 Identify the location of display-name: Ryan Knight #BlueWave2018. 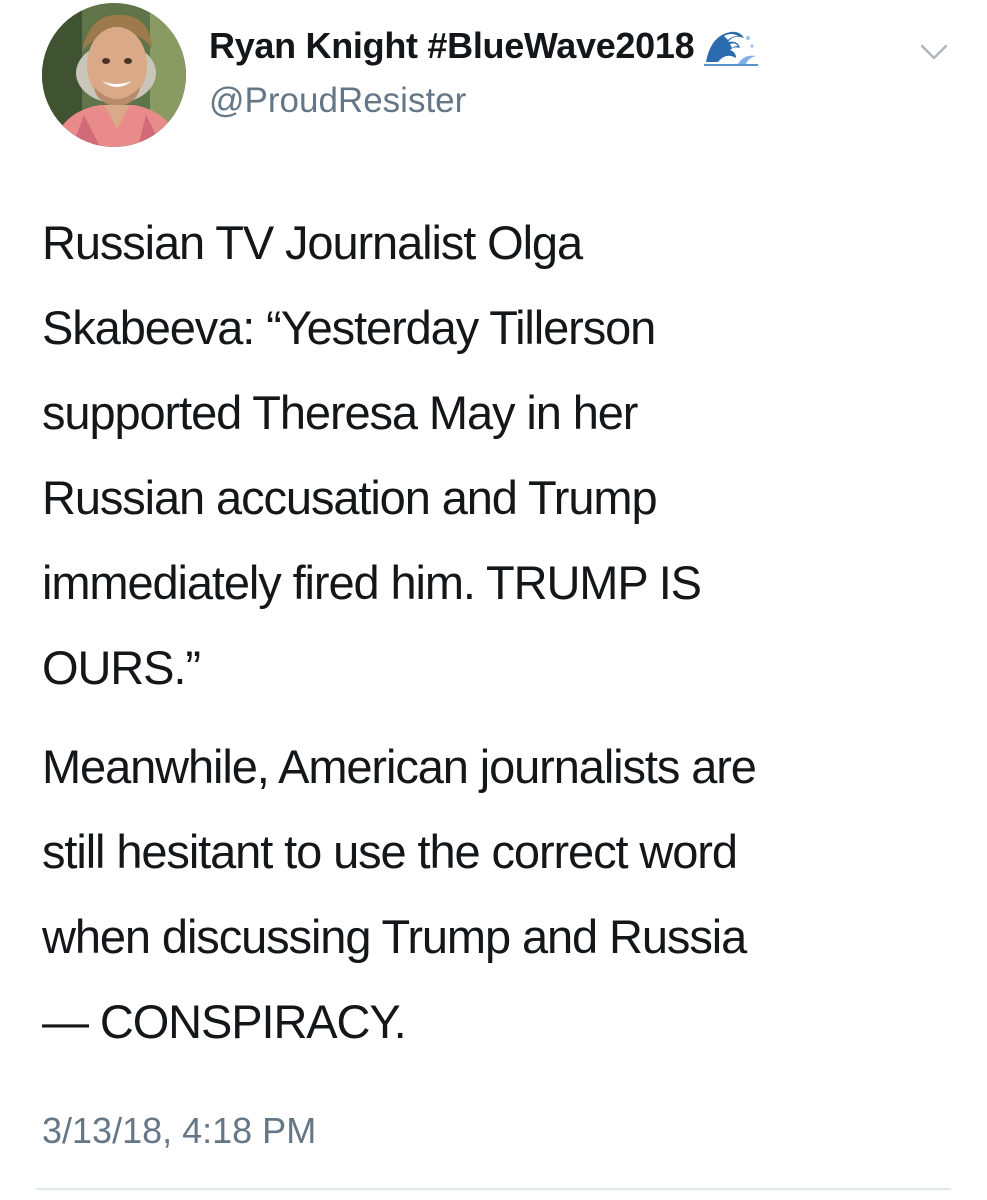
(452, 46).